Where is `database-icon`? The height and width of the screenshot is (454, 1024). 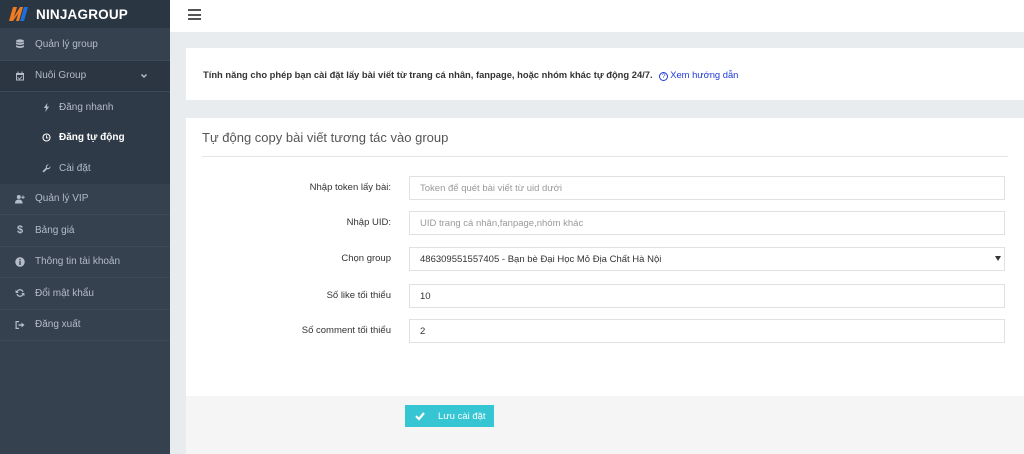
database-icon is located at coordinates (20, 44).